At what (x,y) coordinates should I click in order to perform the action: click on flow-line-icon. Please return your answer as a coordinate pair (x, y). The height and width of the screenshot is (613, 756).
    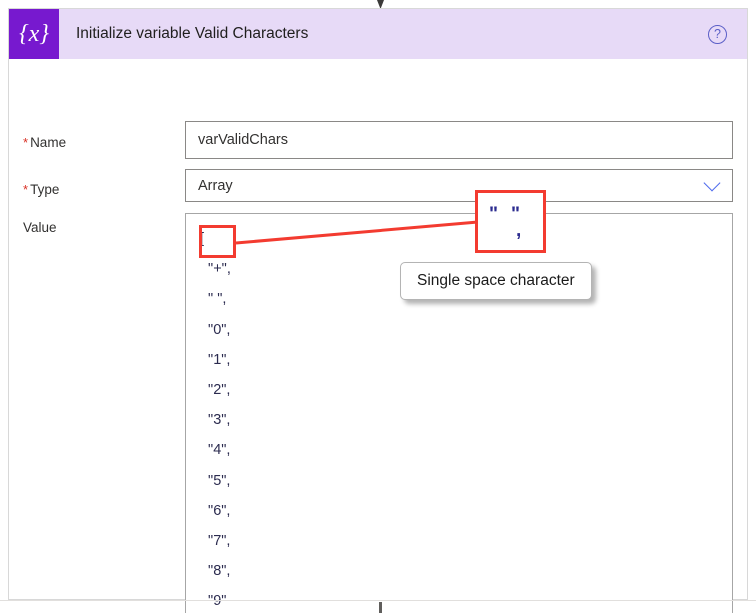
    Looking at the image, I should click on (380, 607).